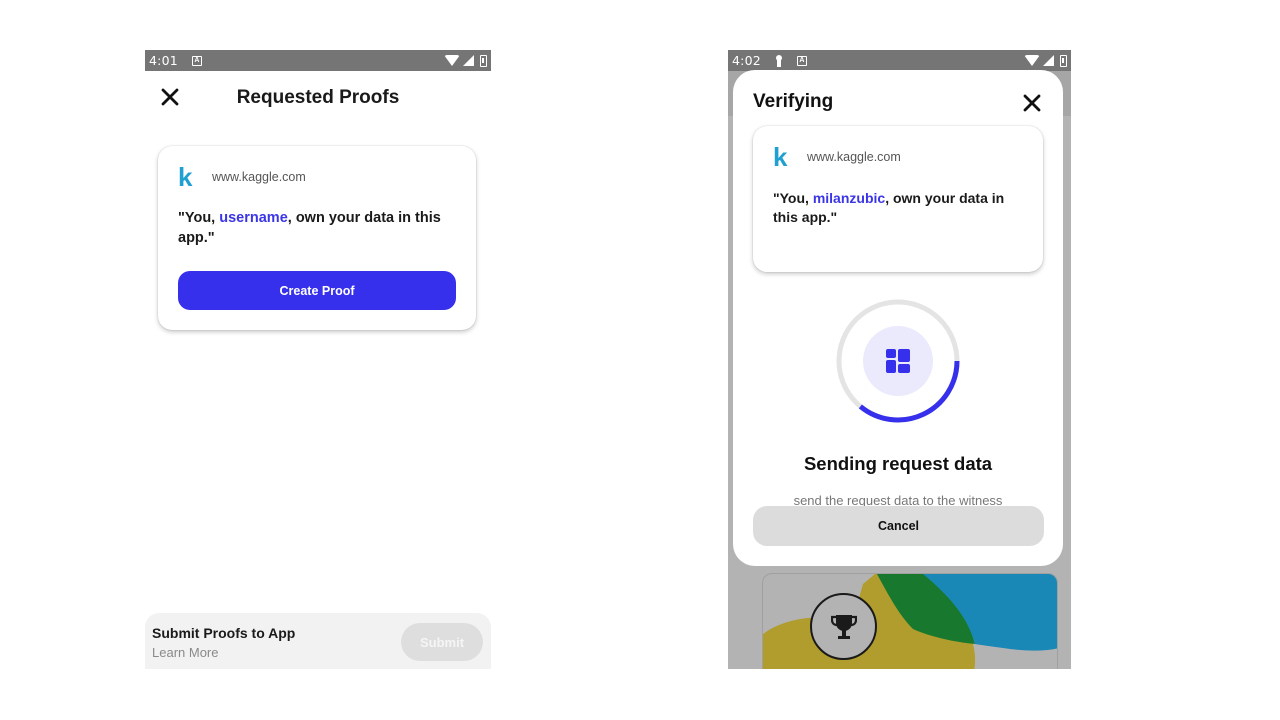 The image size is (1280, 720). What do you see at coordinates (318, 641) in the screenshot?
I see `submit-proofs-bar: Submit Proofs to App Learn More Submit` at bounding box center [318, 641].